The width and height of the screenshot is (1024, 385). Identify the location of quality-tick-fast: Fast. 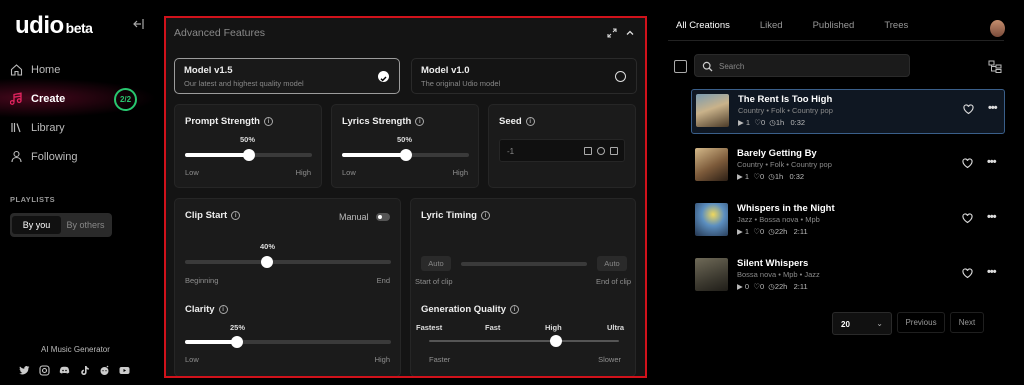
(493, 327).